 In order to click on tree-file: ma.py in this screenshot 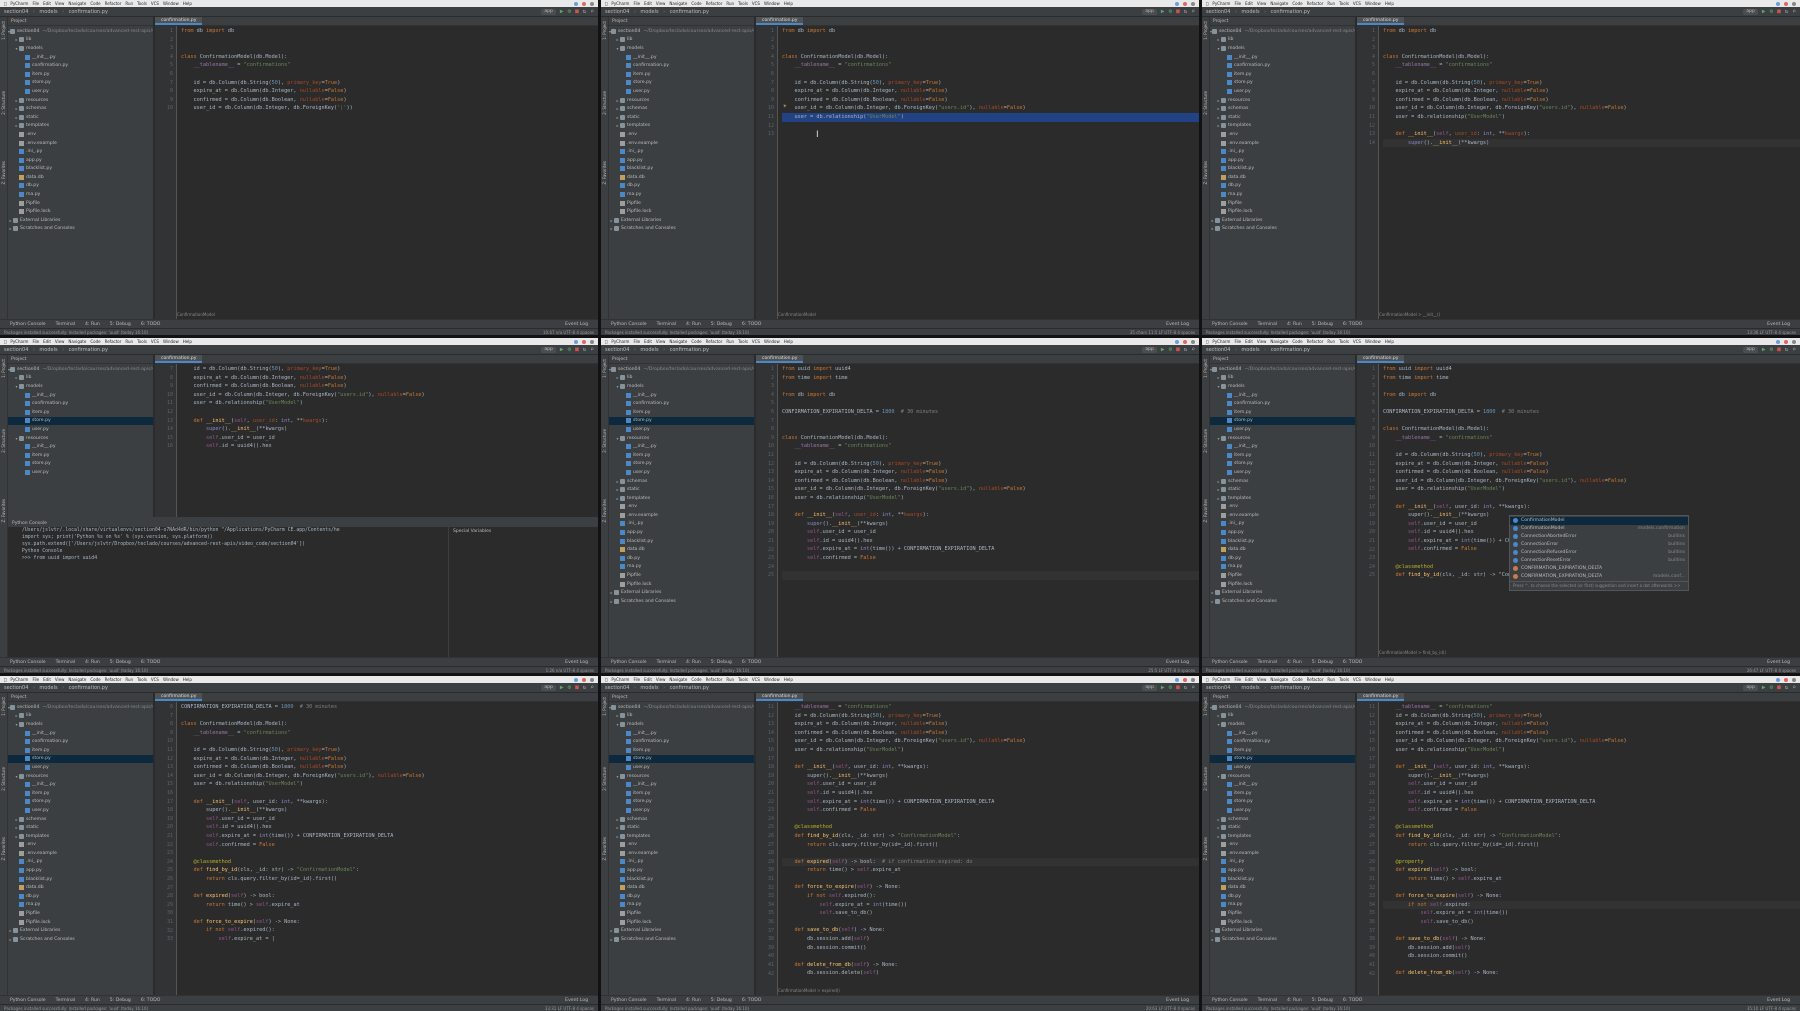, I will do `click(1282, 194)`.